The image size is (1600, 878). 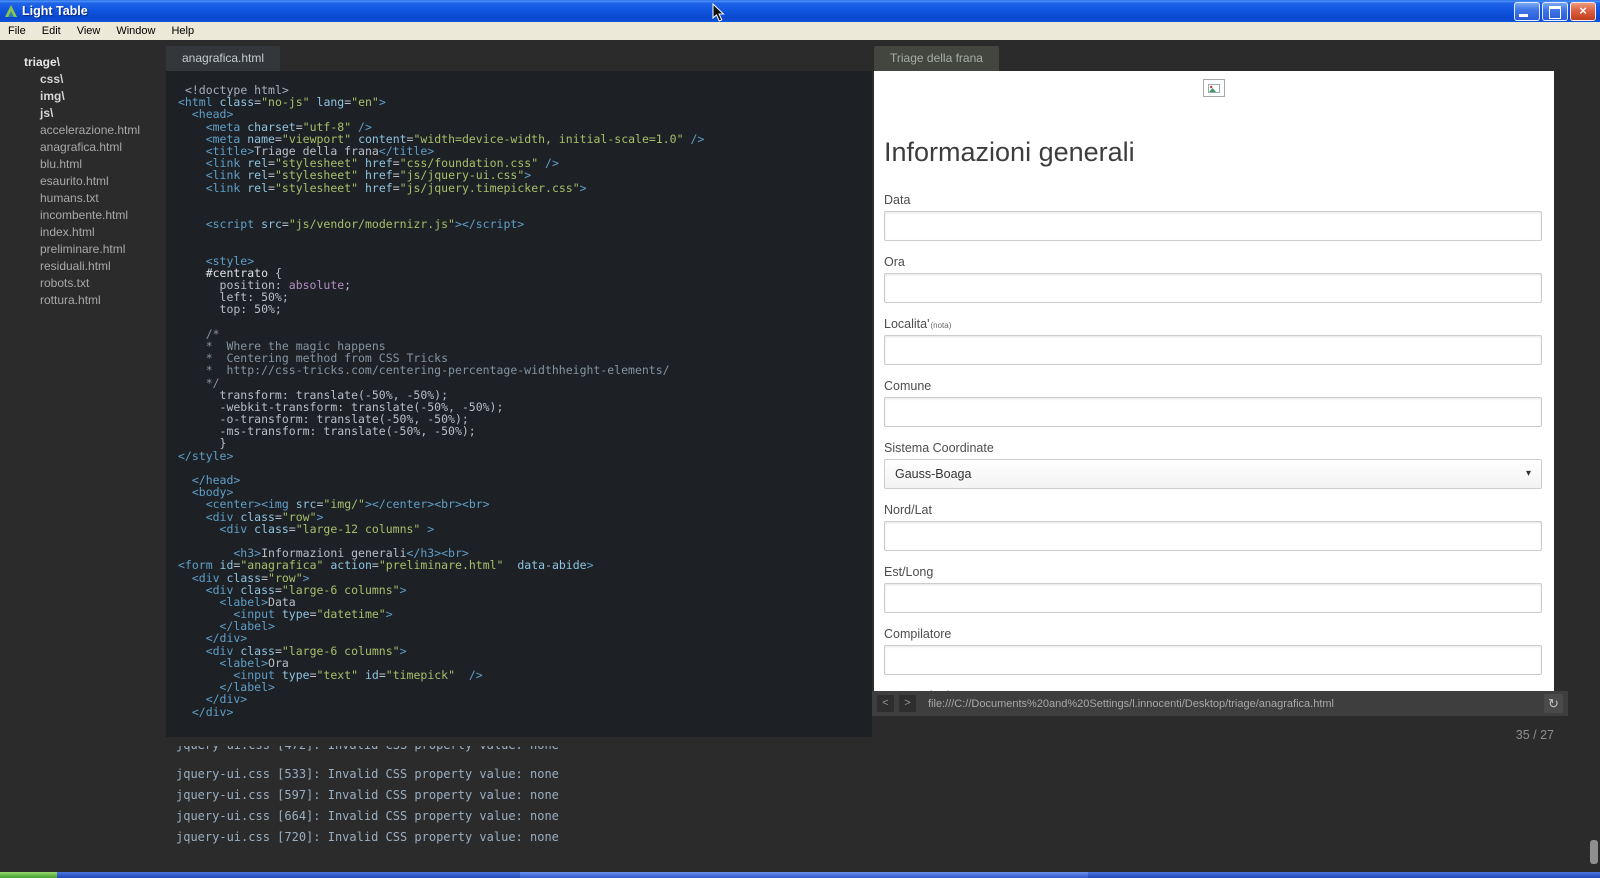 What do you see at coordinates (95, 62) in the screenshot?
I see `sidebar-root-folder: triage\` at bounding box center [95, 62].